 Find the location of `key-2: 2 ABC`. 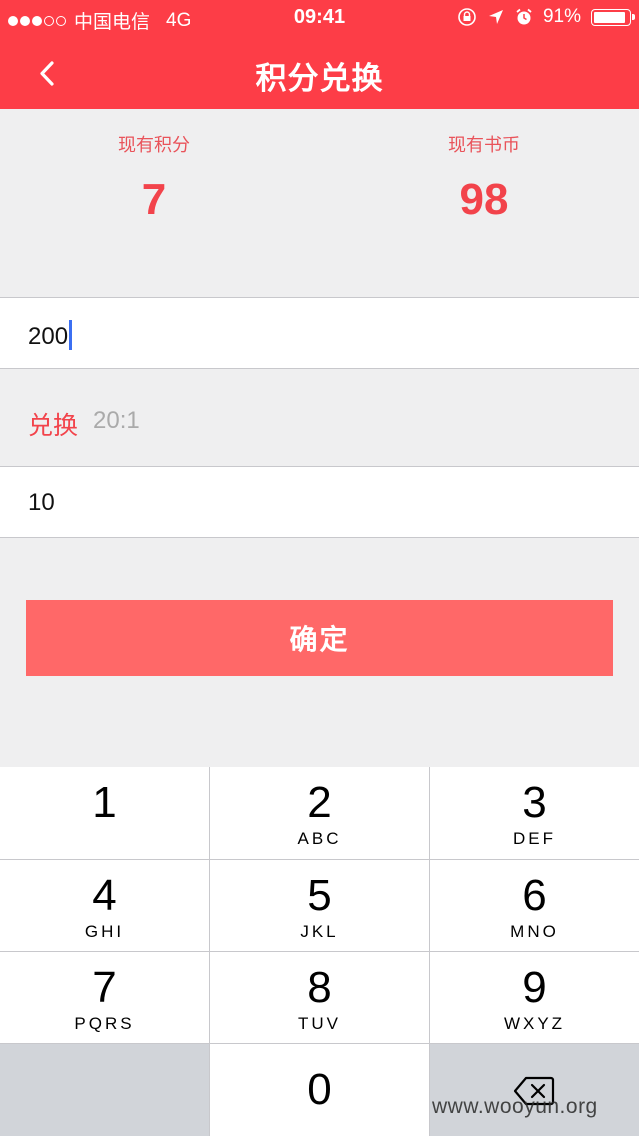

key-2: 2 ABC is located at coordinates (320, 813).